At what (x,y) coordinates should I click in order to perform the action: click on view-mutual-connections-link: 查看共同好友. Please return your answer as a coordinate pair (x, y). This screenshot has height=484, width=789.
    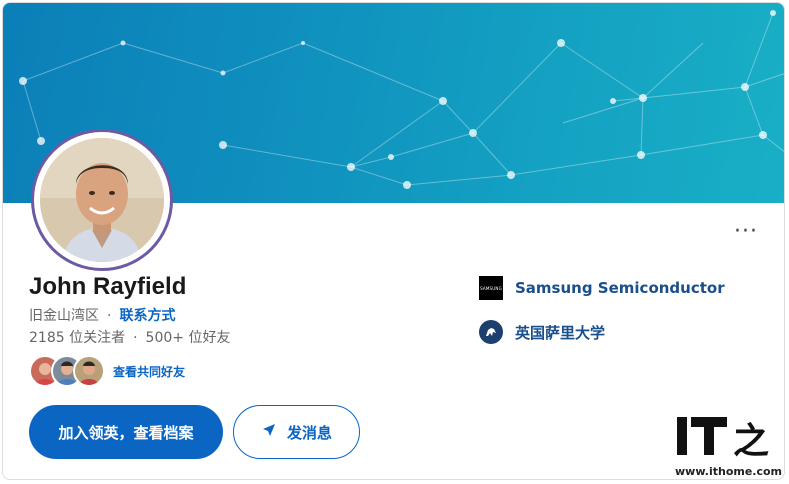
    Looking at the image, I should click on (149, 371).